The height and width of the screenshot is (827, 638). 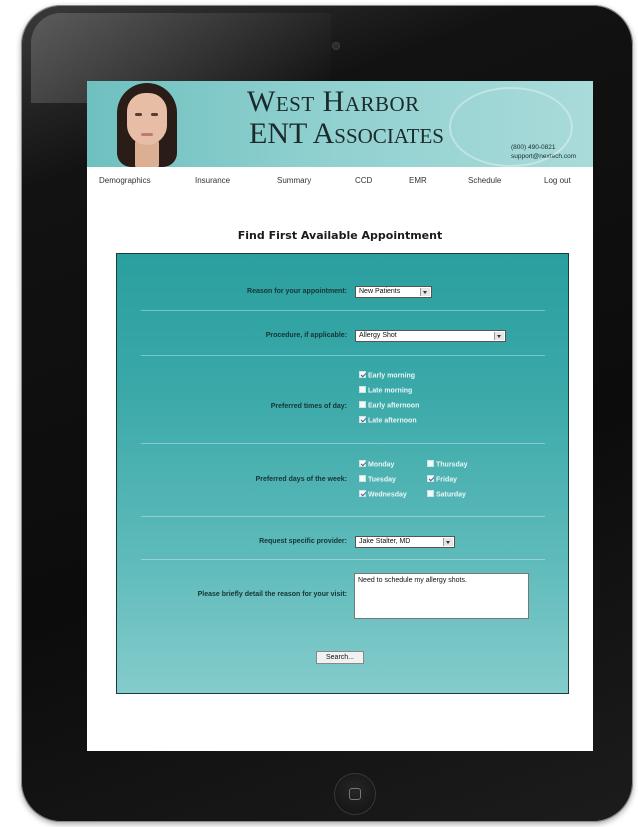 I want to click on checkbox-thursday: Thursday, so click(x=447, y=464).